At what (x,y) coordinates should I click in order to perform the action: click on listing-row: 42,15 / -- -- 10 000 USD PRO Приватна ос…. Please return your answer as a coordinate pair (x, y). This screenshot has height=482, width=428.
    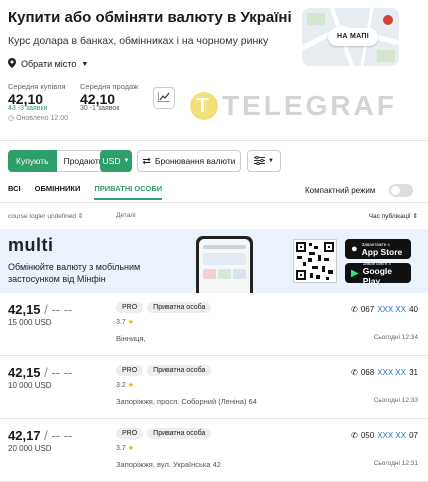
    Looking at the image, I should click on (214, 388).